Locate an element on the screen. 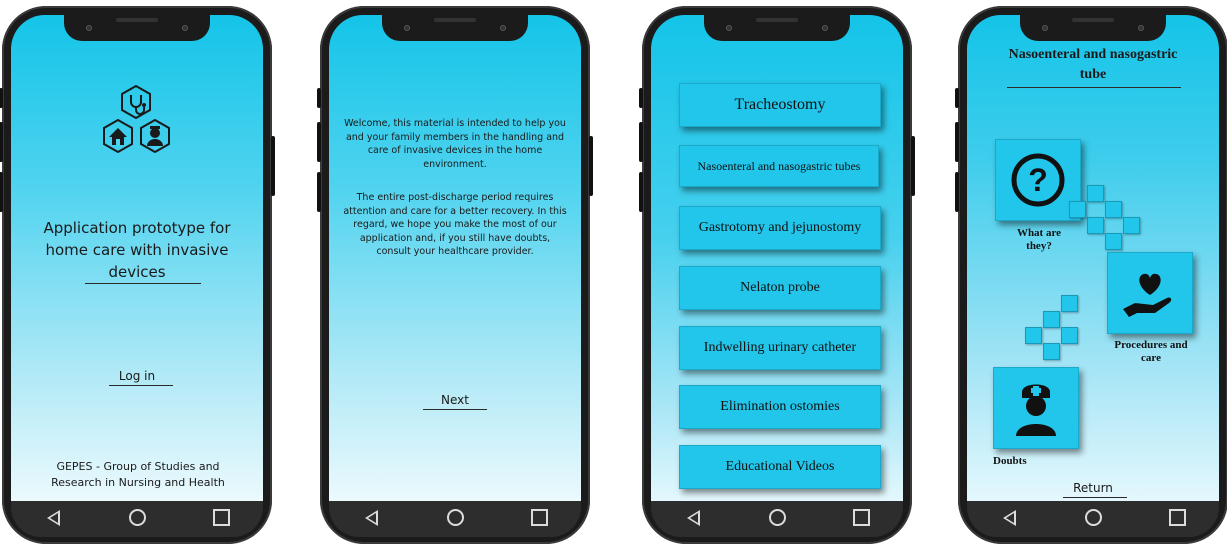  menu-urinary-catheter-button: Indwelling urinary catheter is located at coordinates (780, 348).